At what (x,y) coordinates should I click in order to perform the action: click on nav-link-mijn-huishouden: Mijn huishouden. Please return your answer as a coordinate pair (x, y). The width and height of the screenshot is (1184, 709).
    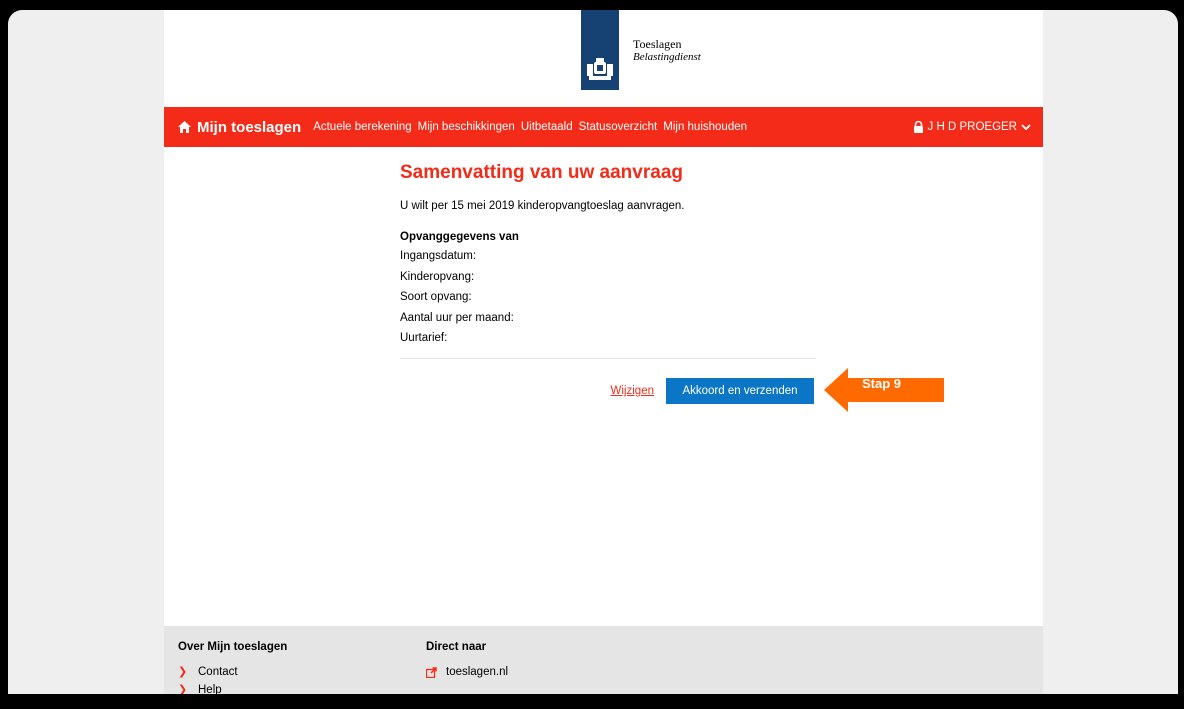
    Looking at the image, I should click on (705, 127).